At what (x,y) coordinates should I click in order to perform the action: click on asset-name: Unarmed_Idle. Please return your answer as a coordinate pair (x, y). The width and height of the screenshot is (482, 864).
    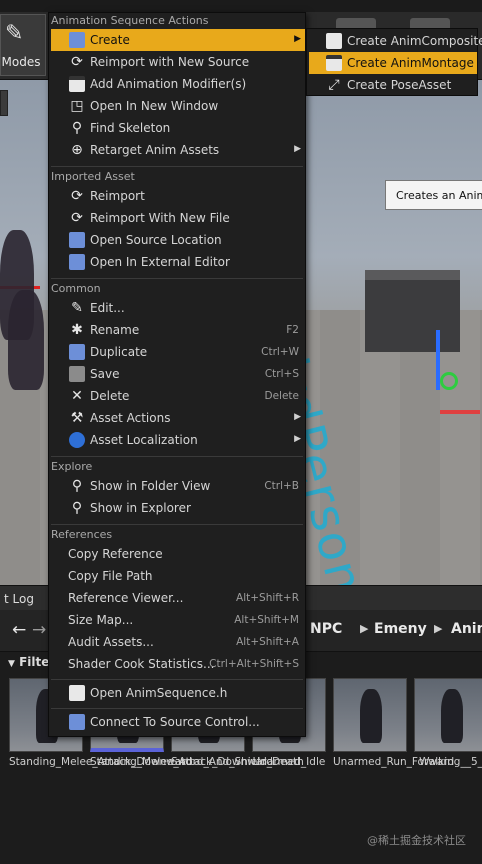
    Looking at the image, I should click on (289, 762).